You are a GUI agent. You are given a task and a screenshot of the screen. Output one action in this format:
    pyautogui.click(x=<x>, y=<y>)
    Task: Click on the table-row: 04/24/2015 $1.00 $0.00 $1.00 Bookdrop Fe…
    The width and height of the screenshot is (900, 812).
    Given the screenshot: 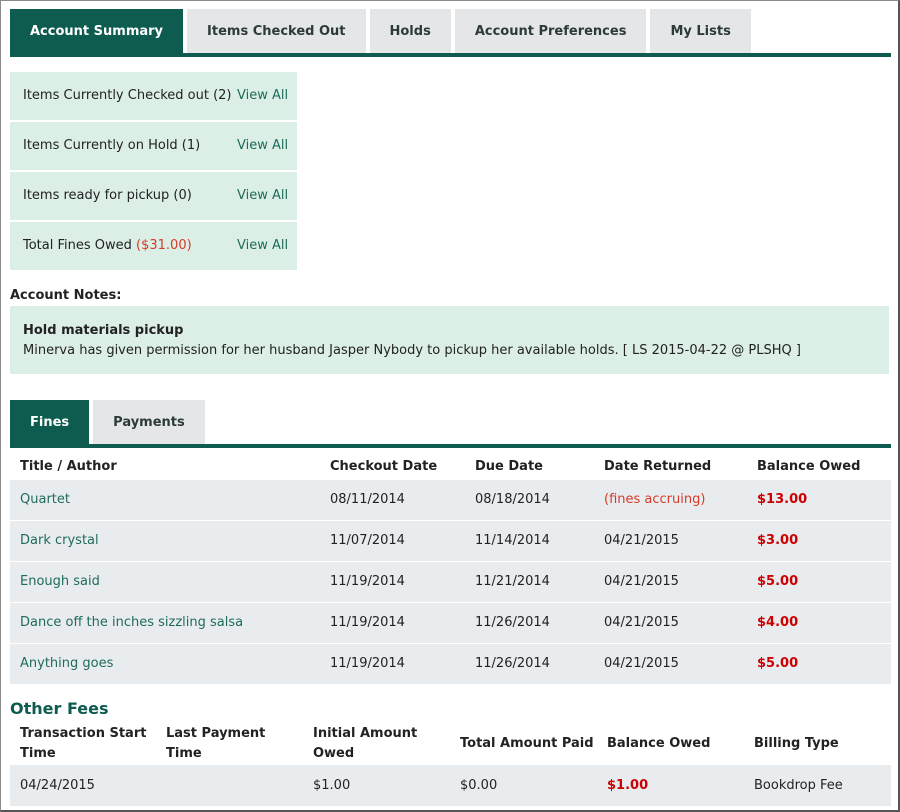 What is the action you would take?
    pyautogui.click(x=450, y=785)
    